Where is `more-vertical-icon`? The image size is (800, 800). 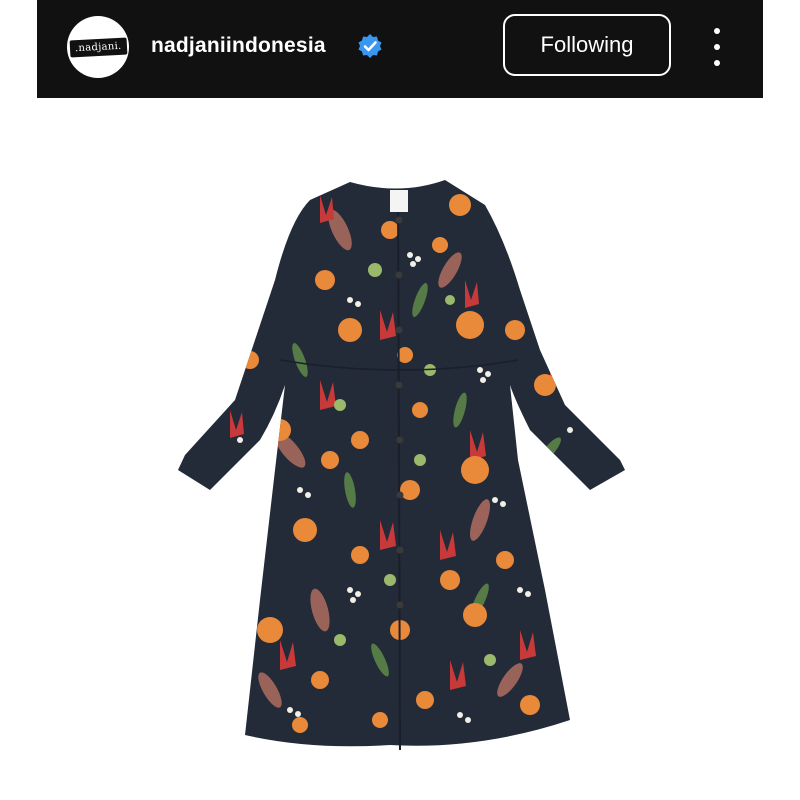 more-vertical-icon is located at coordinates (717, 47).